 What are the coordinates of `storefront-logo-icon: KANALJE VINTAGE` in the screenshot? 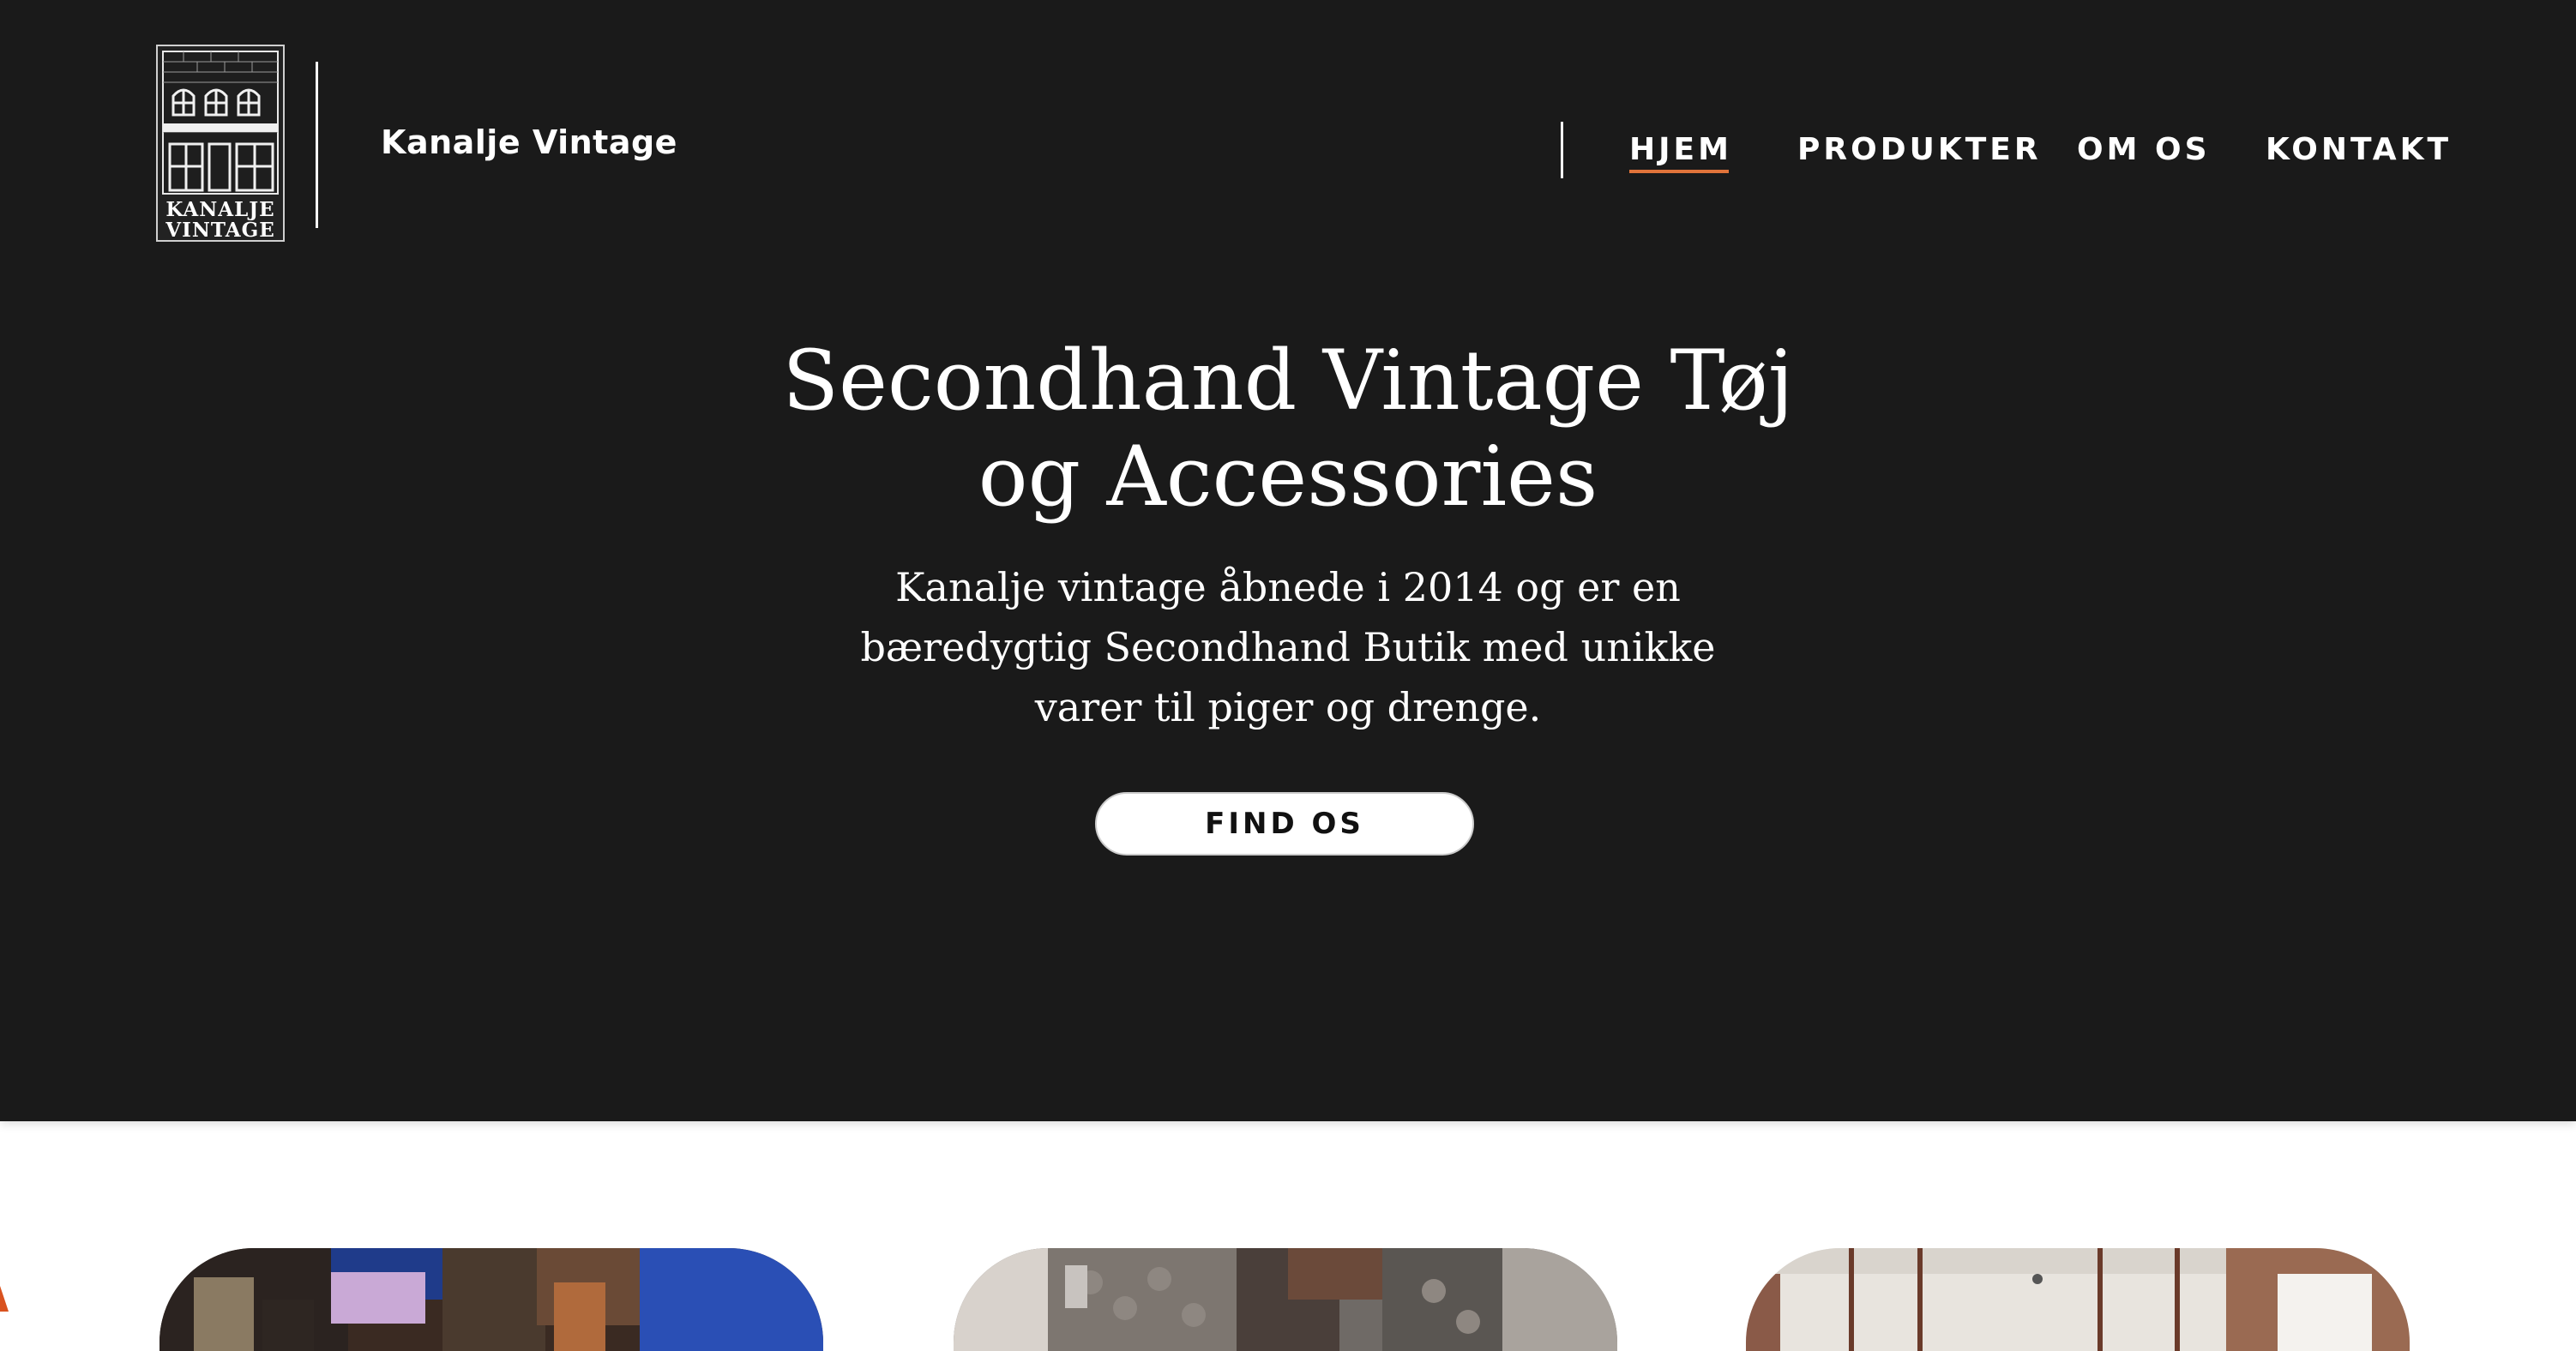 It's located at (220, 145).